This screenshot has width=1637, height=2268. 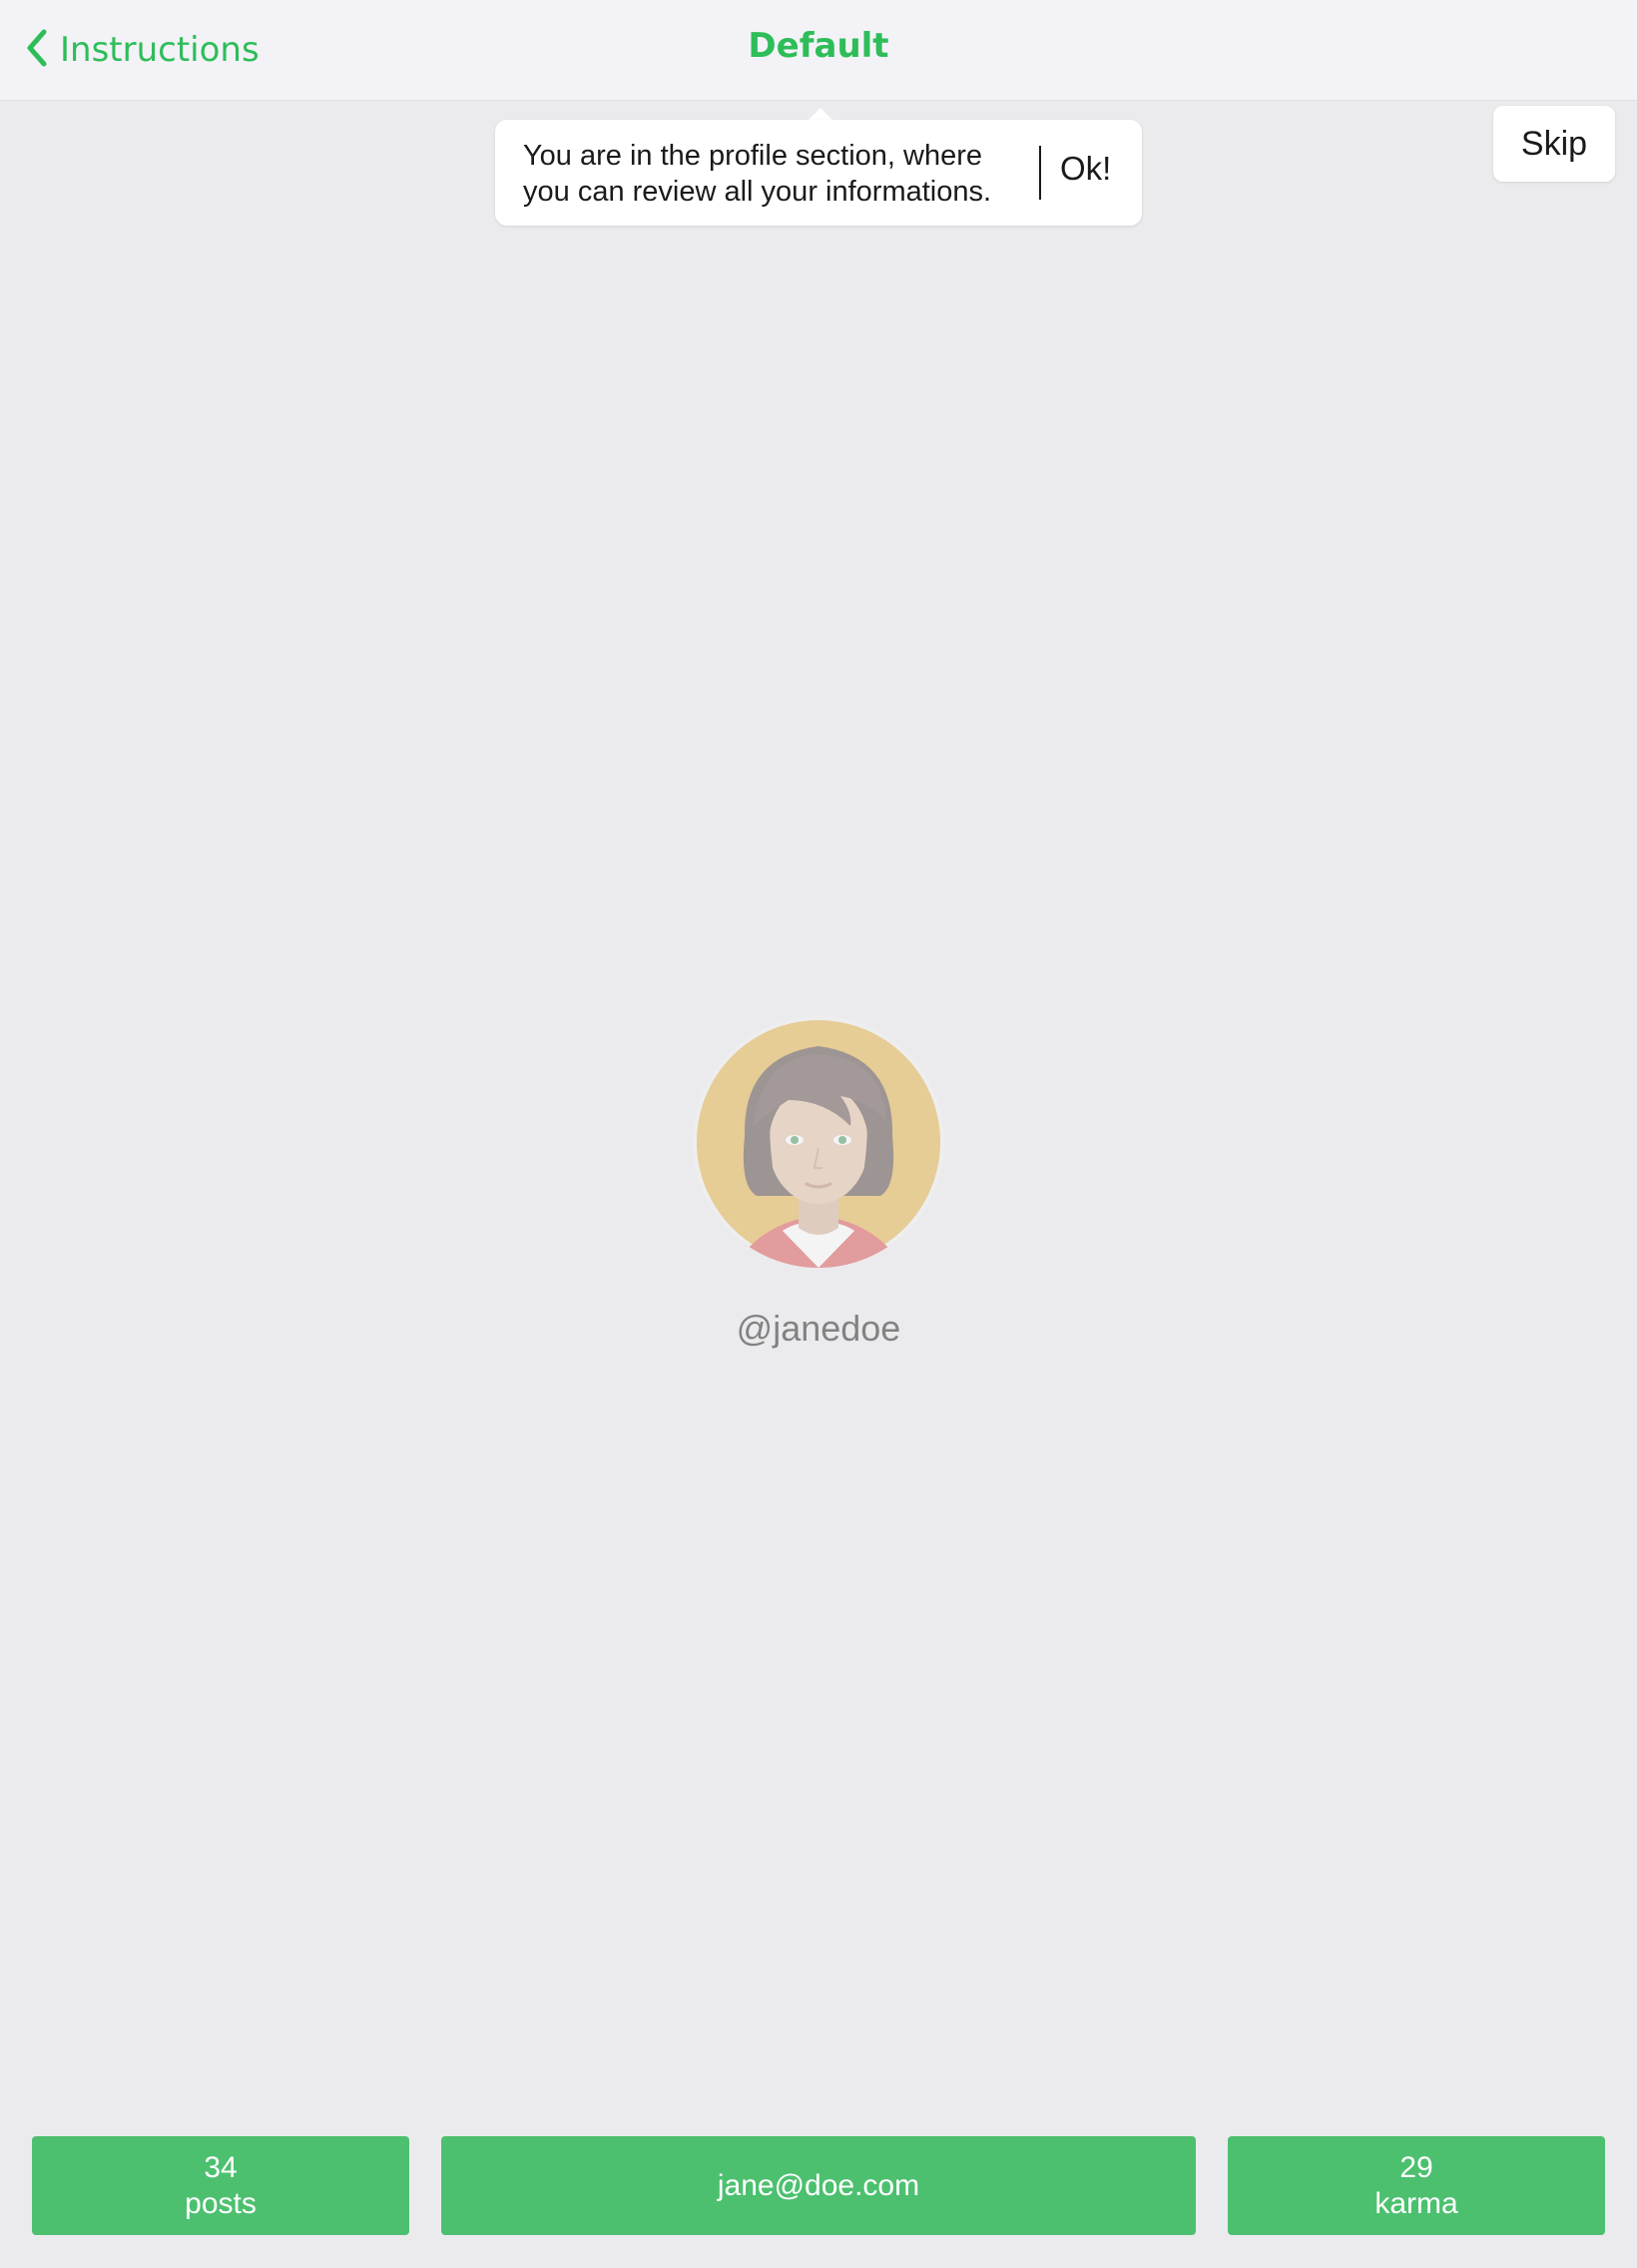 I want to click on email-button: jane@doe.com, so click(x=818, y=2185).